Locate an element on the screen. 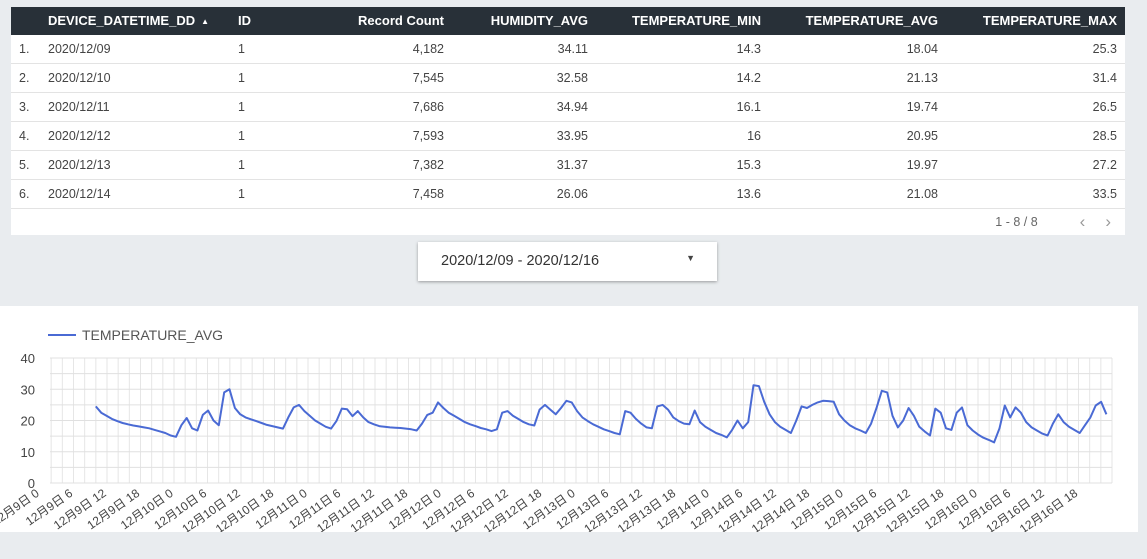 The image size is (1147, 559). cell-index: 6. is located at coordinates (24, 194).